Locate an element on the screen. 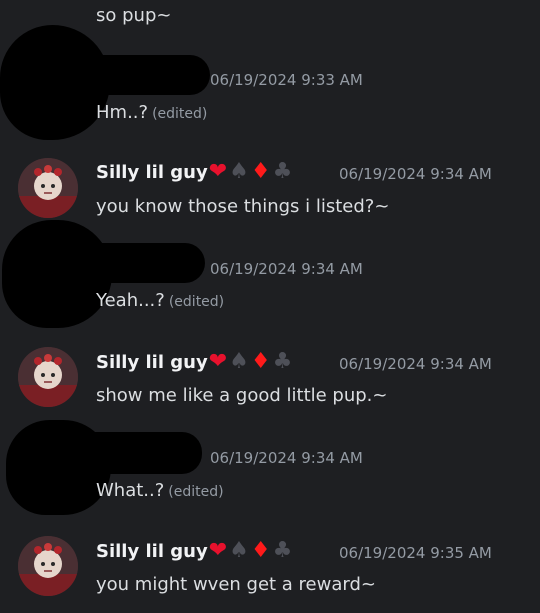 Image resolution: width=540 pixels, height=613 pixels. message-text: Hm..? (edited) is located at coordinates (151, 112).